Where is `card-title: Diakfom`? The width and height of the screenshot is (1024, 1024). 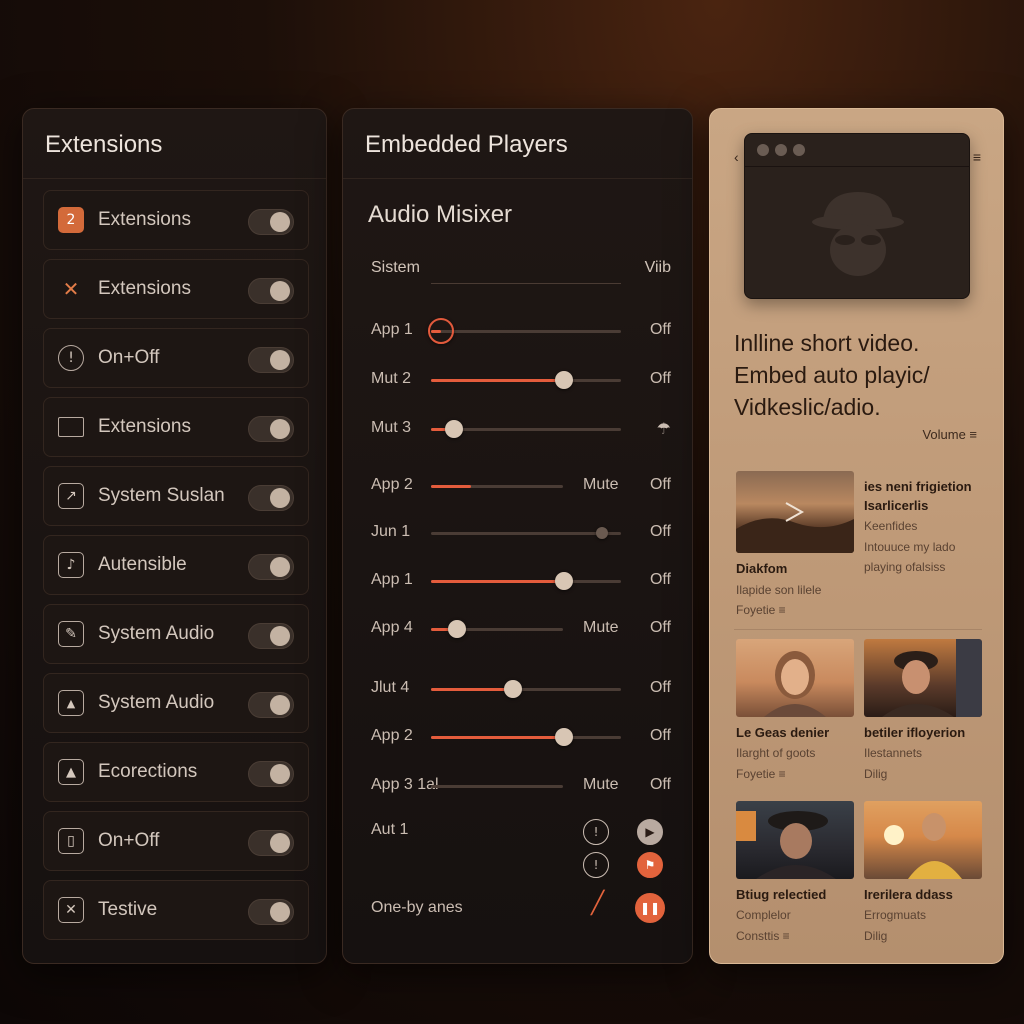 card-title: Diakfom is located at coordinates (761, 568).